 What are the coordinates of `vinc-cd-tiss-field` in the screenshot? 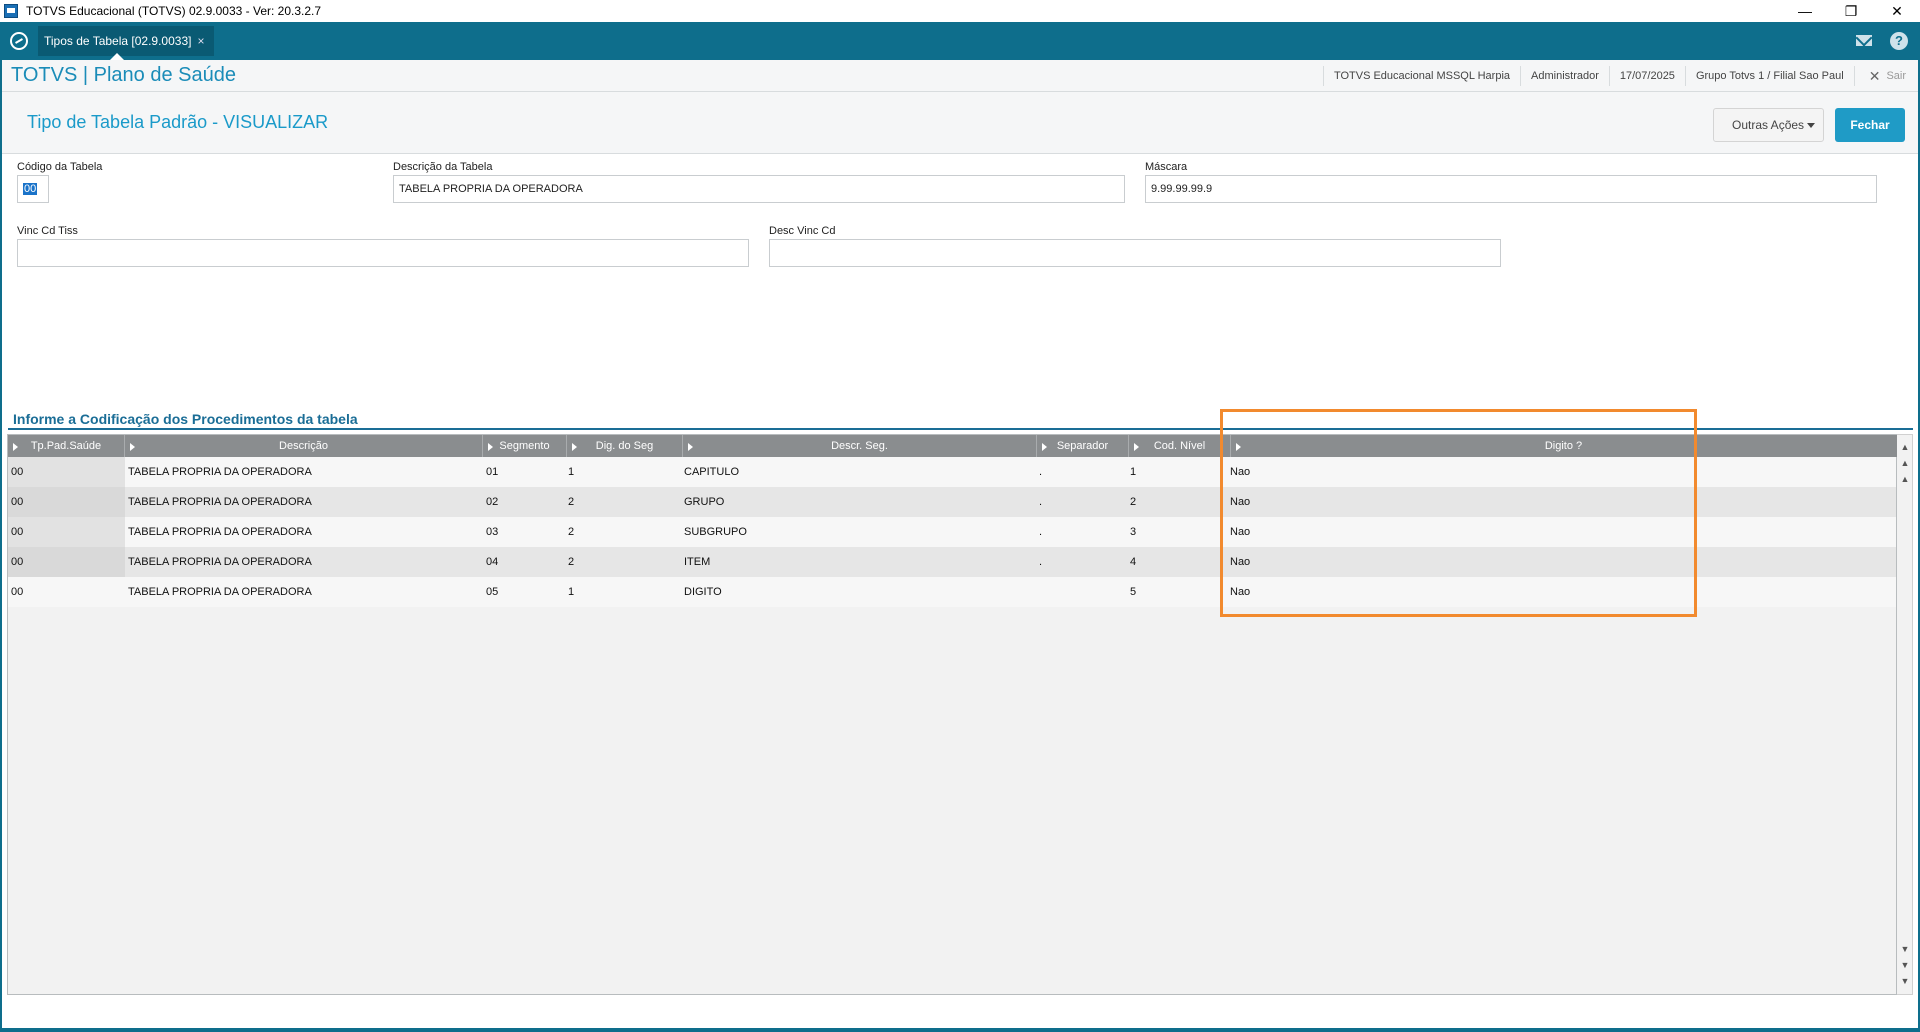 It's located at (383, 253).